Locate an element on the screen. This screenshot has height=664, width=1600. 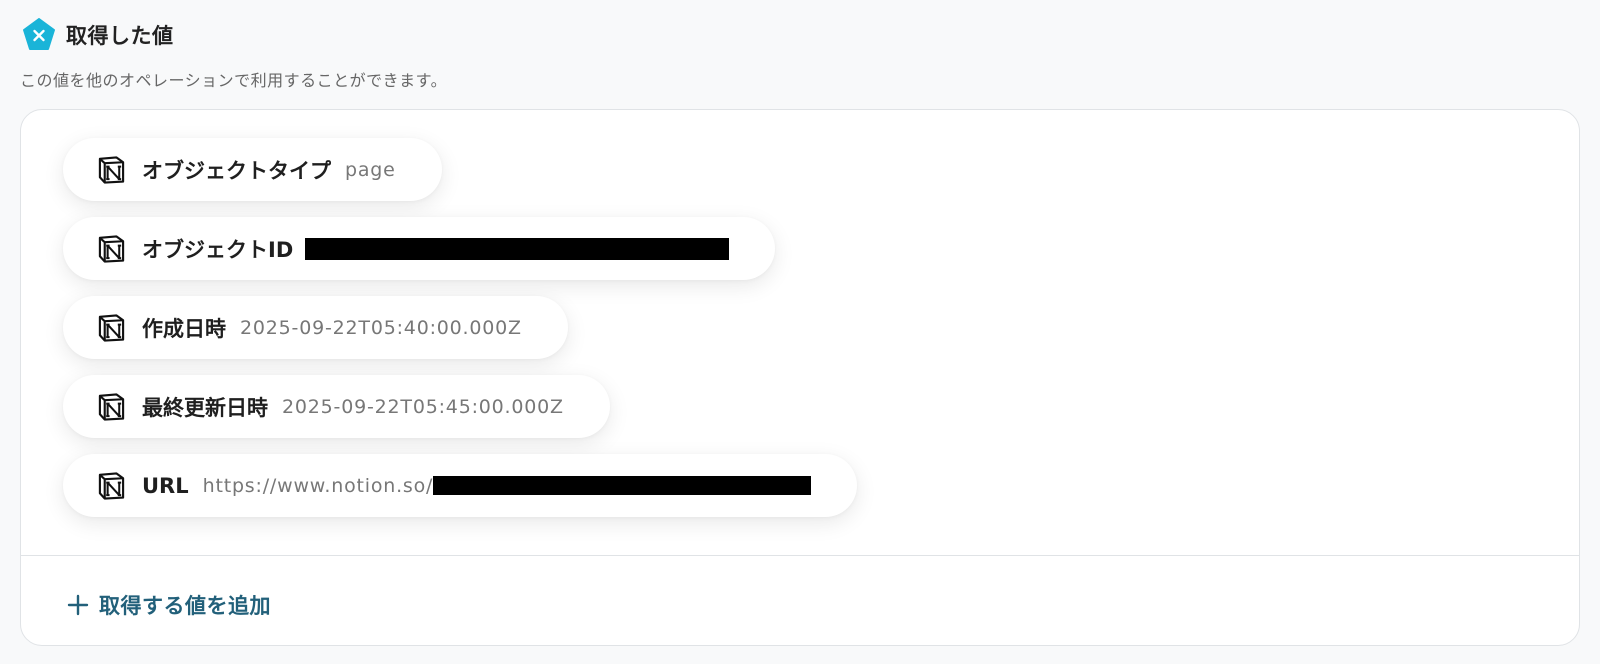
value-chip-last-edited-time: 最終更新日時 2025-09-22T05:45:00.000Z is located at coordinates (336, 406).